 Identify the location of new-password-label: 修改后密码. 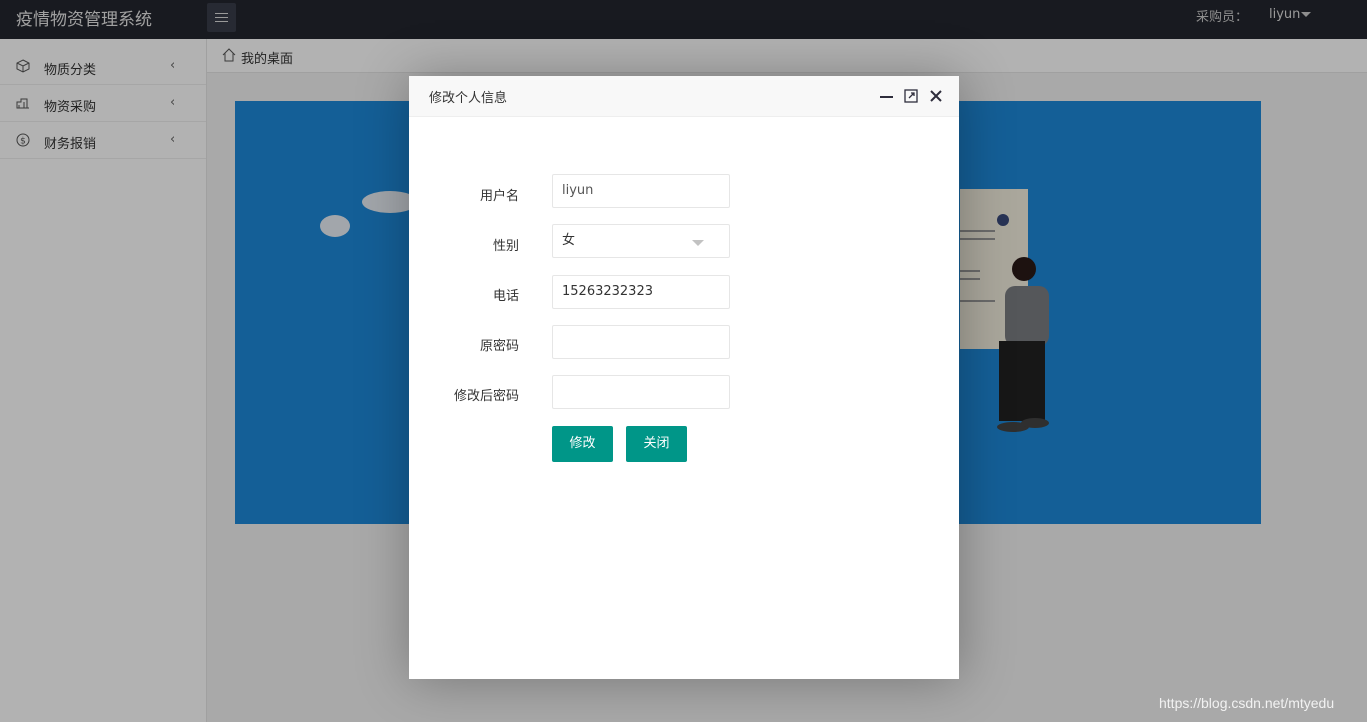
(486, 396).